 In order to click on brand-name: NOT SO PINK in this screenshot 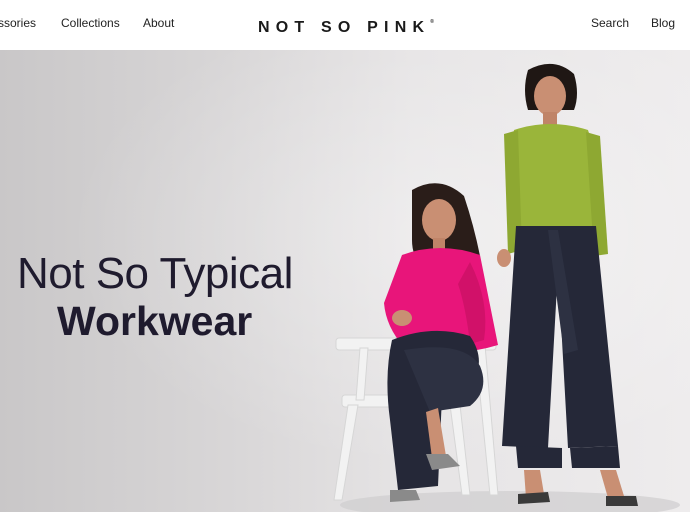, I will do `click(344, 27)`.